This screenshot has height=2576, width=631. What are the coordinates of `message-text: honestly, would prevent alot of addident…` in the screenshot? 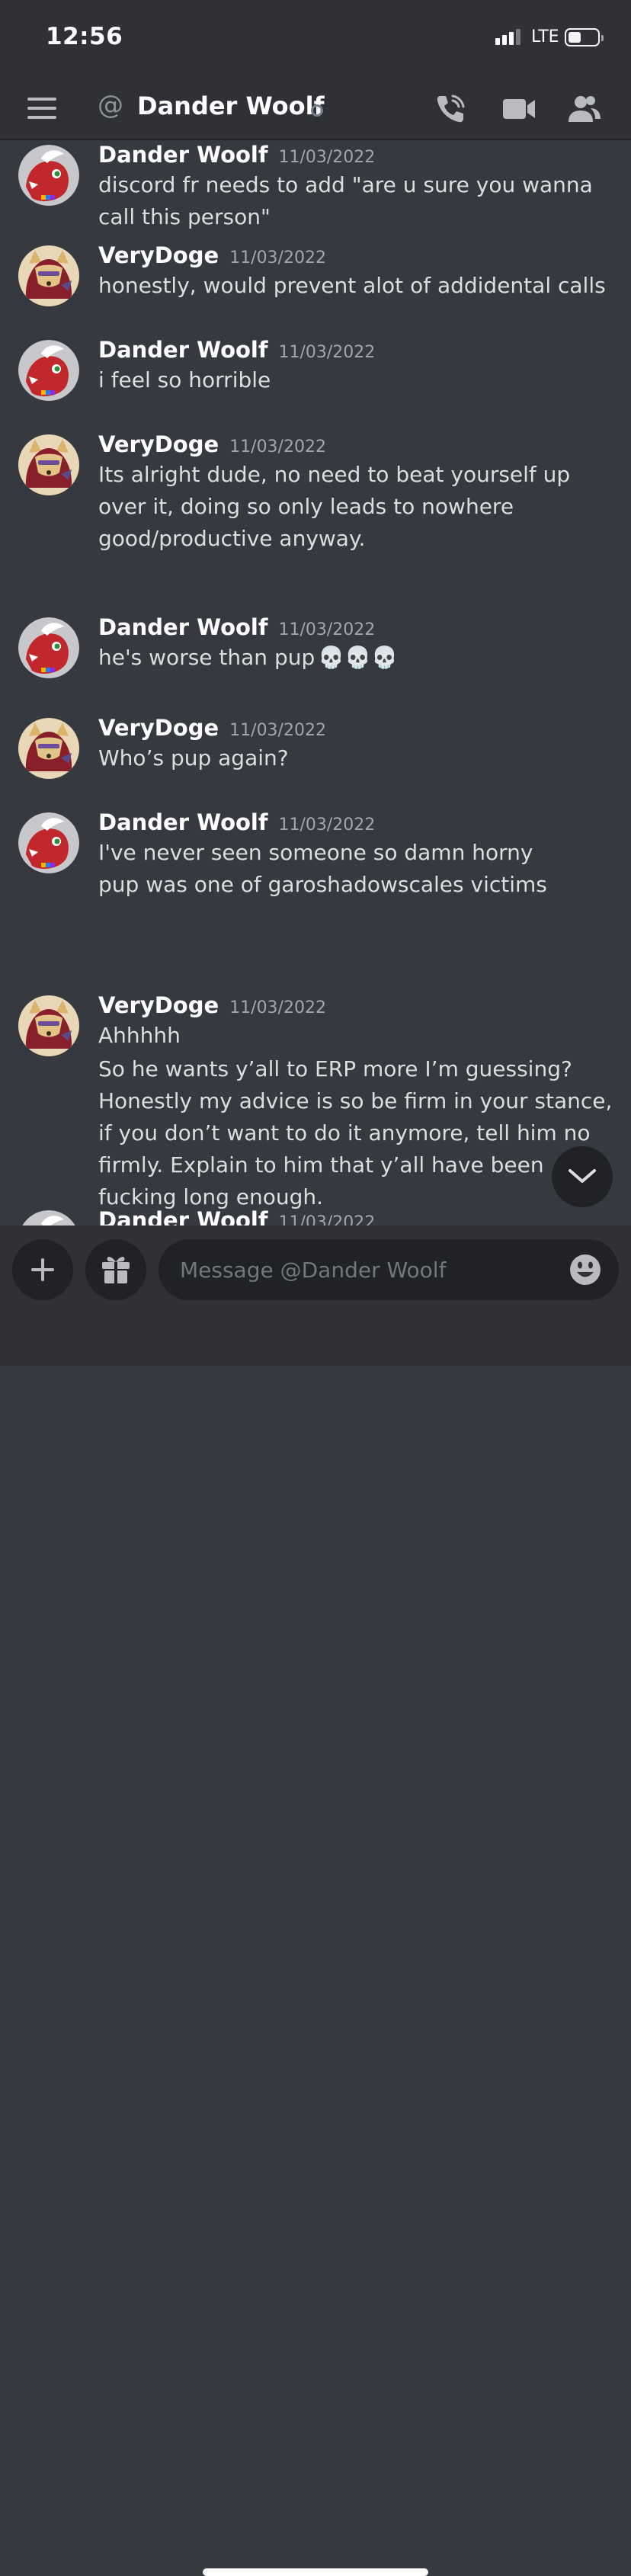 It's located at (358, 286).